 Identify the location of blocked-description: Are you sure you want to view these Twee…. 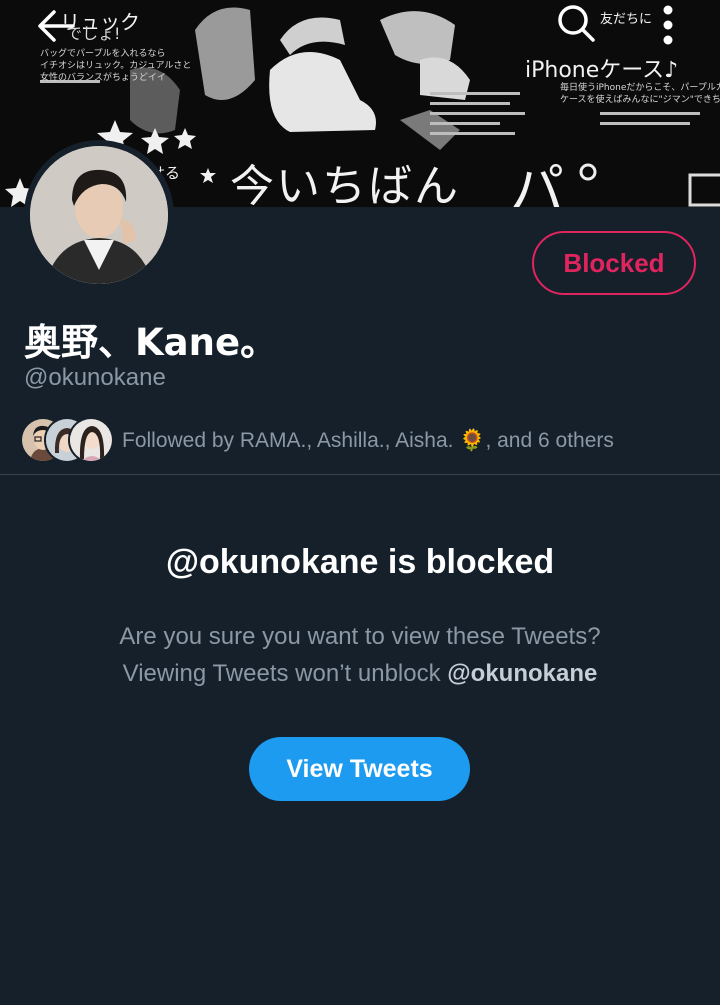
(360, 655).